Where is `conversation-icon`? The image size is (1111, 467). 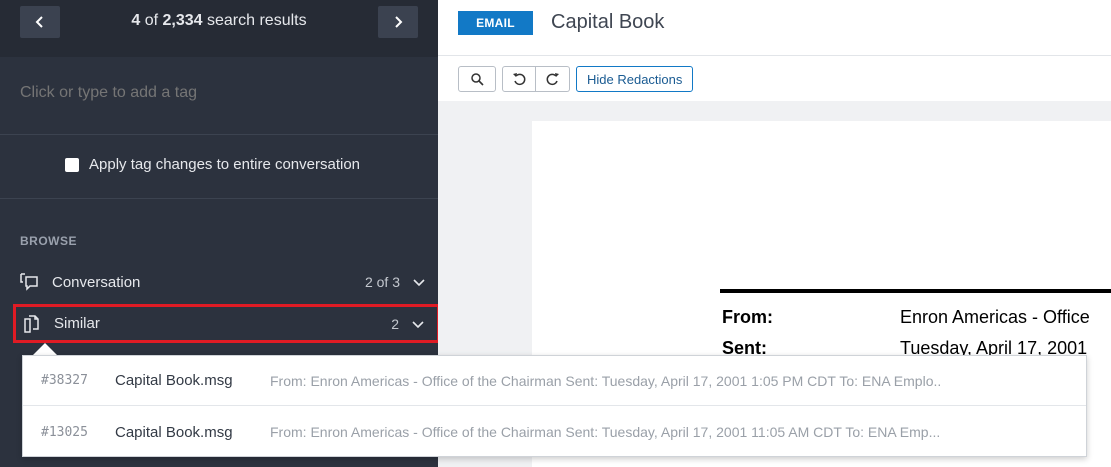
conversation-icon is located at coordinates (29, 282).